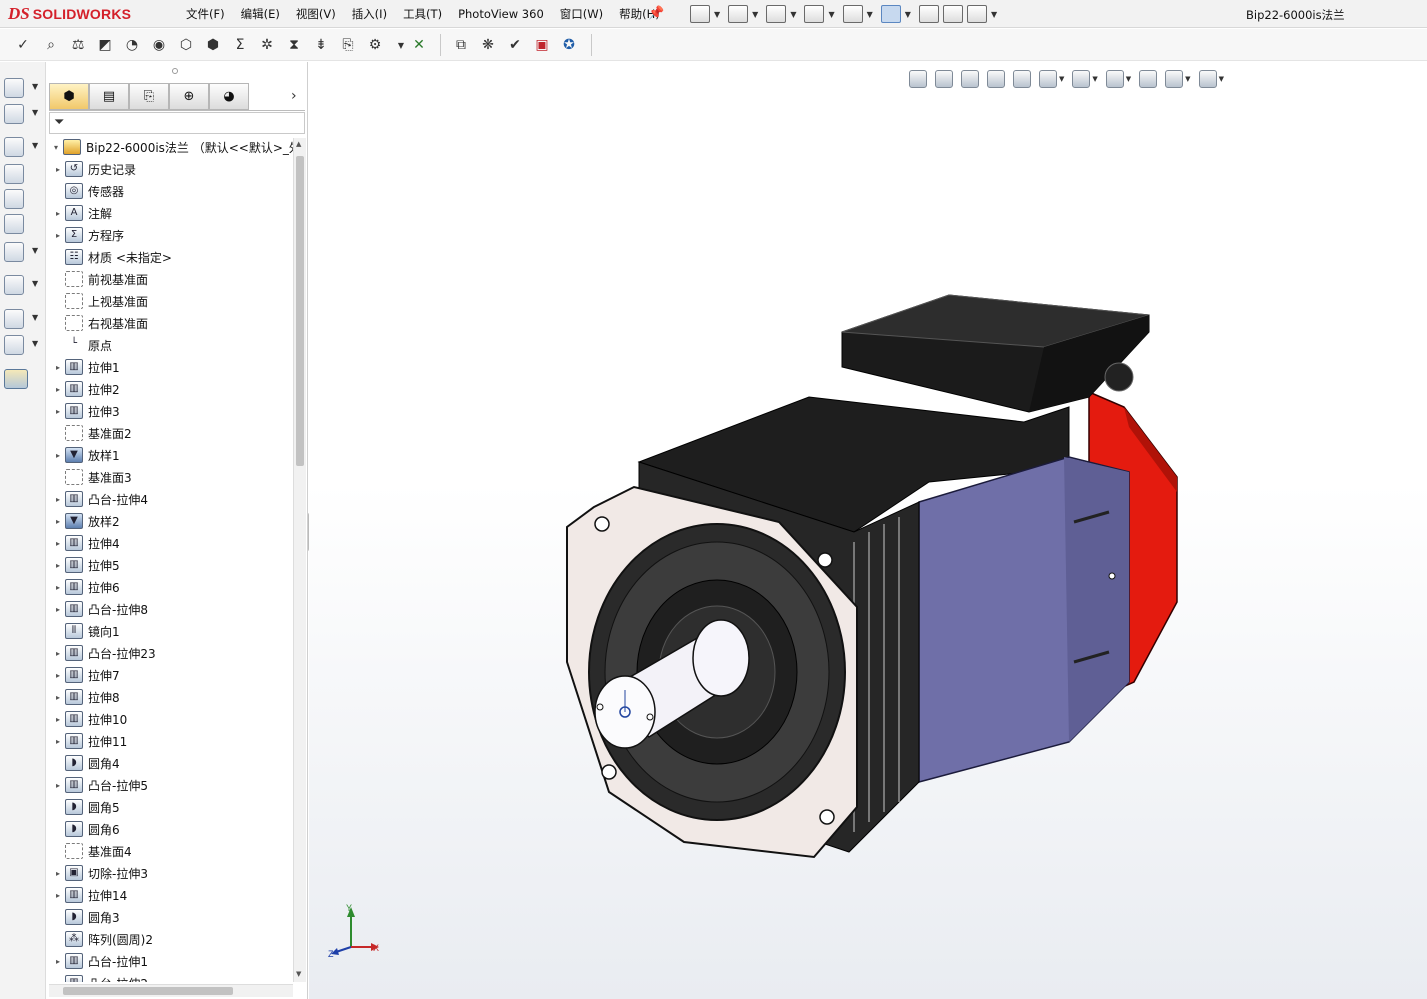 This screenshot has height=999, width=1427. I want to click on file-properties-icon, so click(952, 14).